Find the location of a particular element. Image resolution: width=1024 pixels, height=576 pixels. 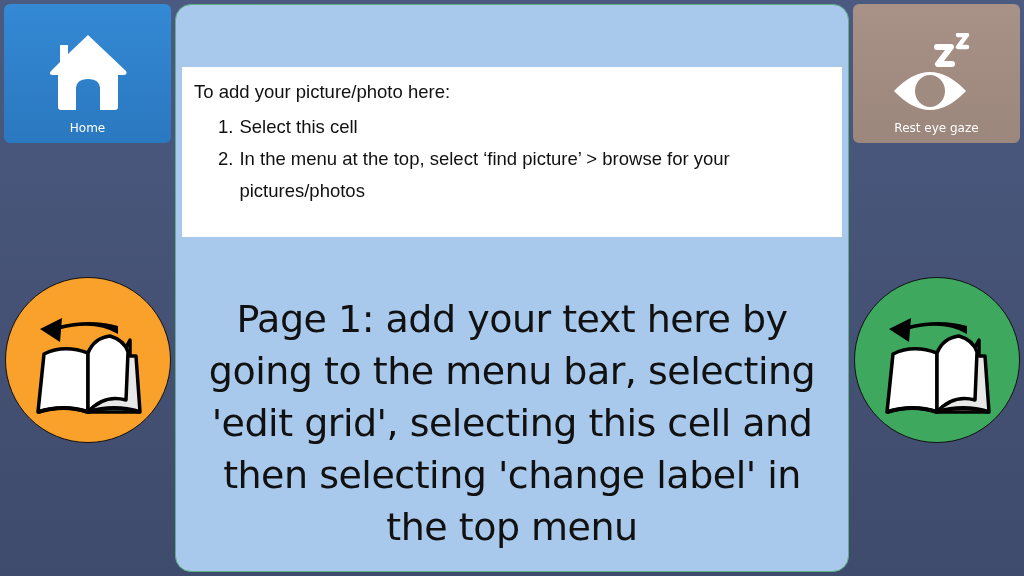

home-button: Home is located at coordinates (87, 73).